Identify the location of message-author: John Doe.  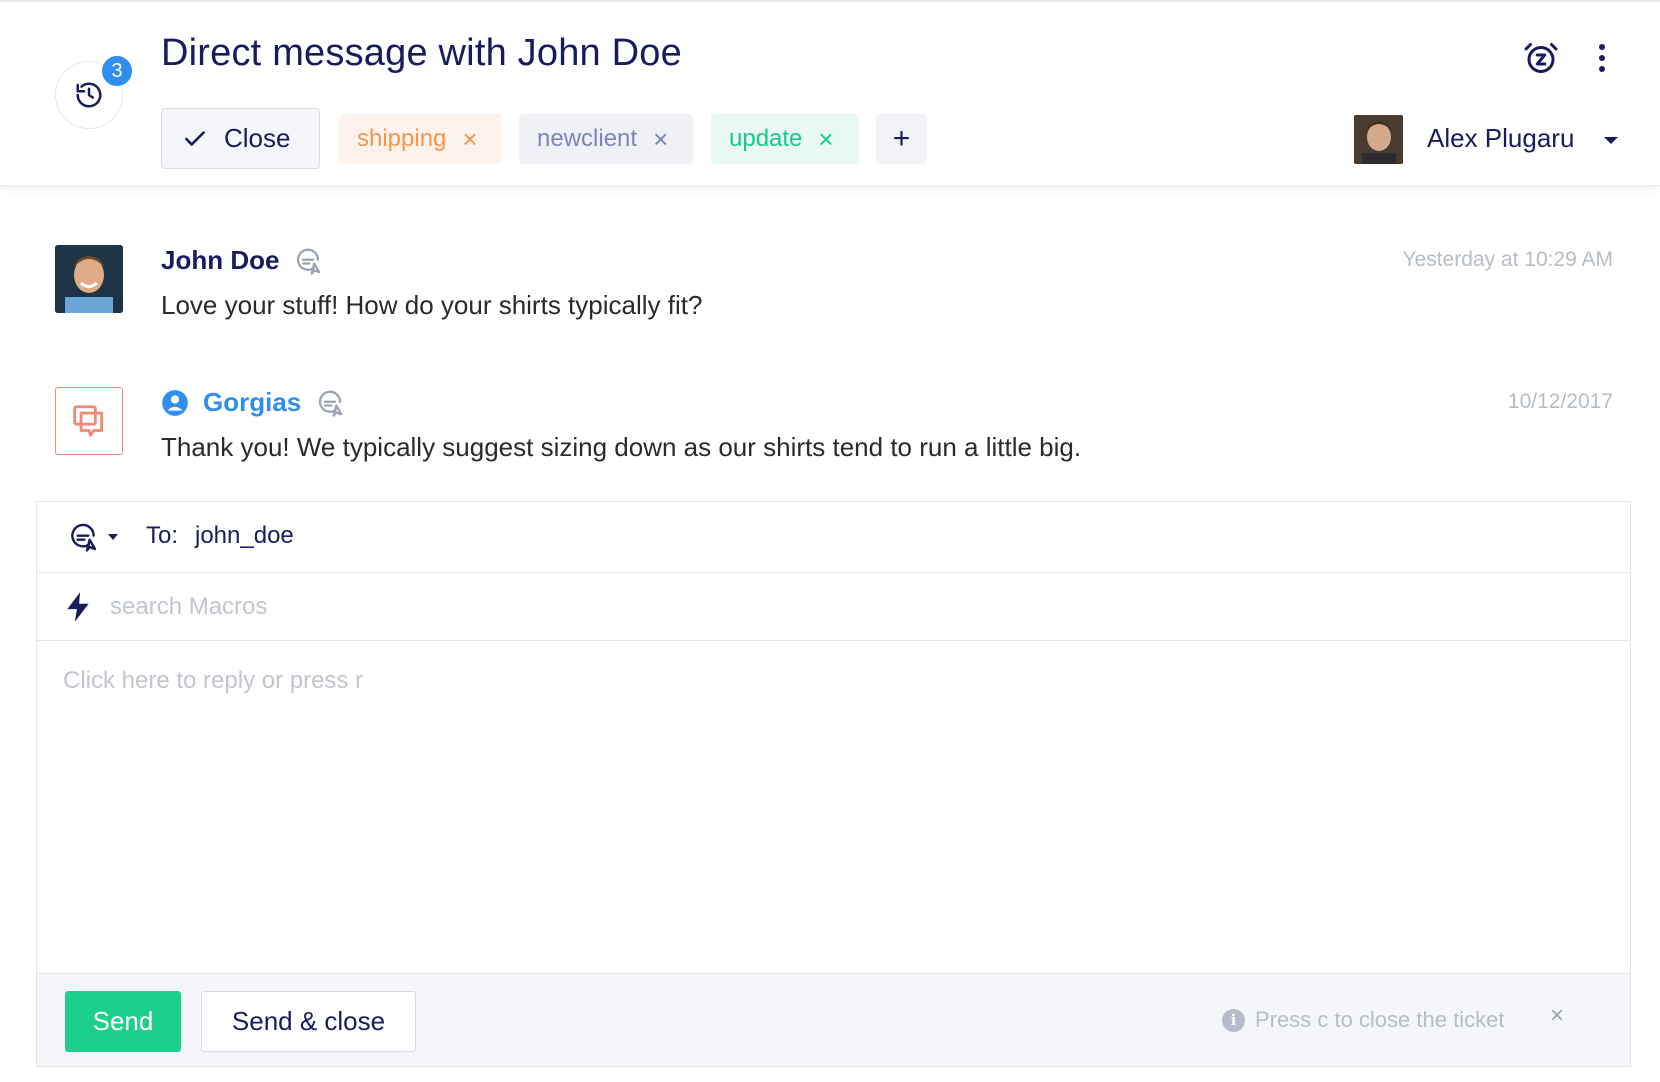
(242, 260).